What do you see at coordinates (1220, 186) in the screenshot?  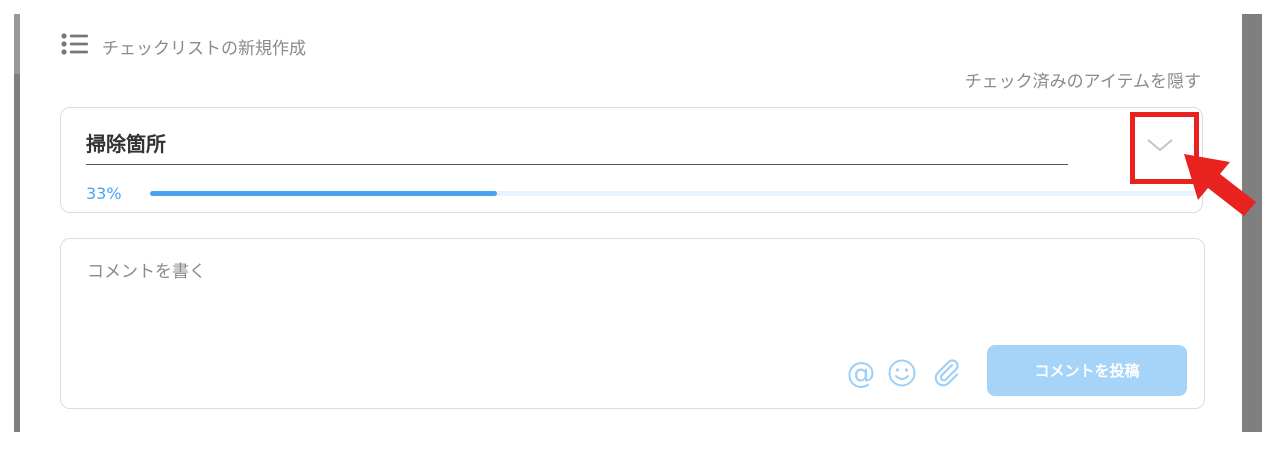 I see `red-arrow-icon` at bounding box center [1220, 186].